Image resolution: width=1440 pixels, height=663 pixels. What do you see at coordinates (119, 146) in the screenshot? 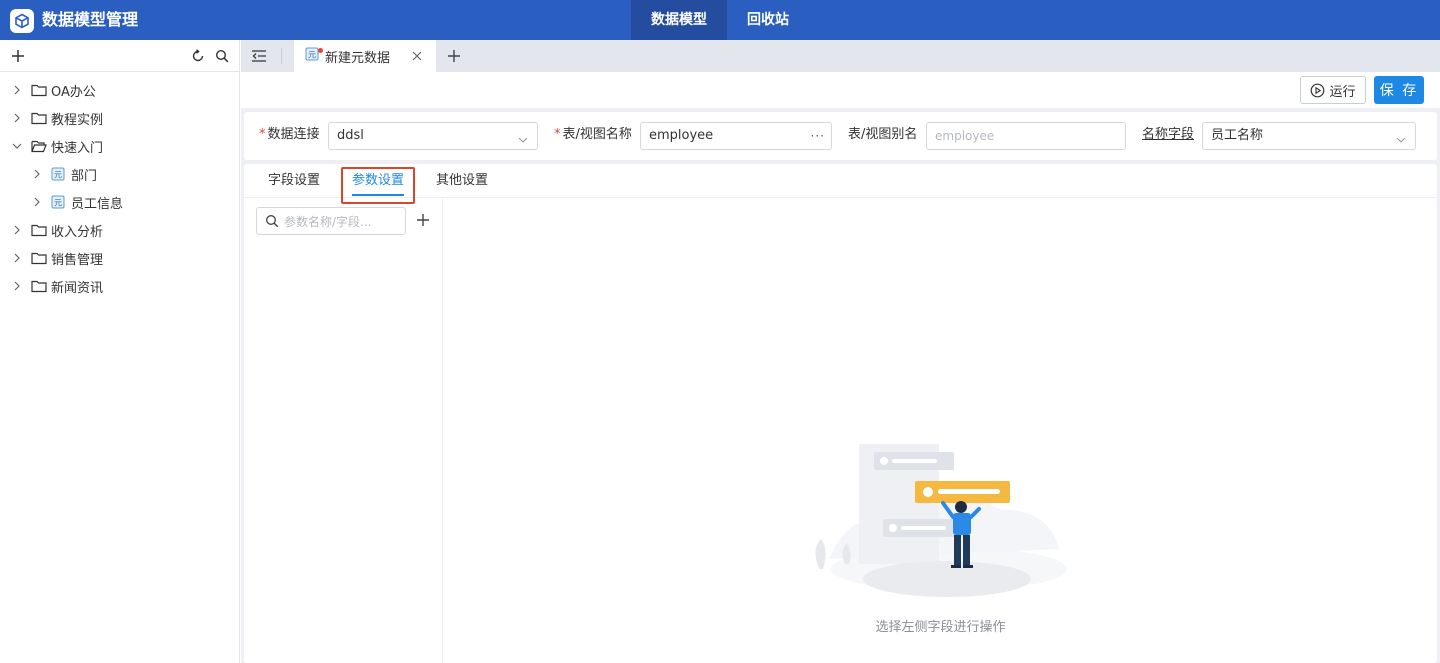
I see `tree-item-quickstart: 快速入门` at bounding box center [119, 146].